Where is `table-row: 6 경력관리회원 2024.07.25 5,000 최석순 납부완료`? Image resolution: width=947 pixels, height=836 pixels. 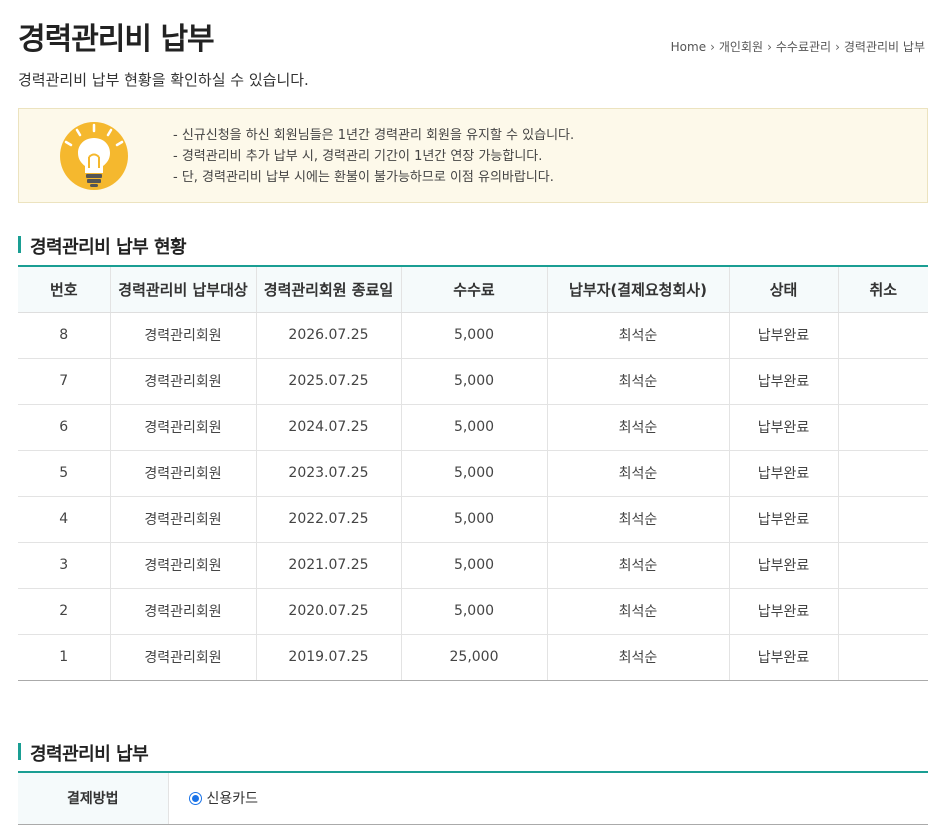
table-row: 6 경력관리회원 2024.07.25 5,000 최석순 납부완료 is located at coordinates (473, 427).